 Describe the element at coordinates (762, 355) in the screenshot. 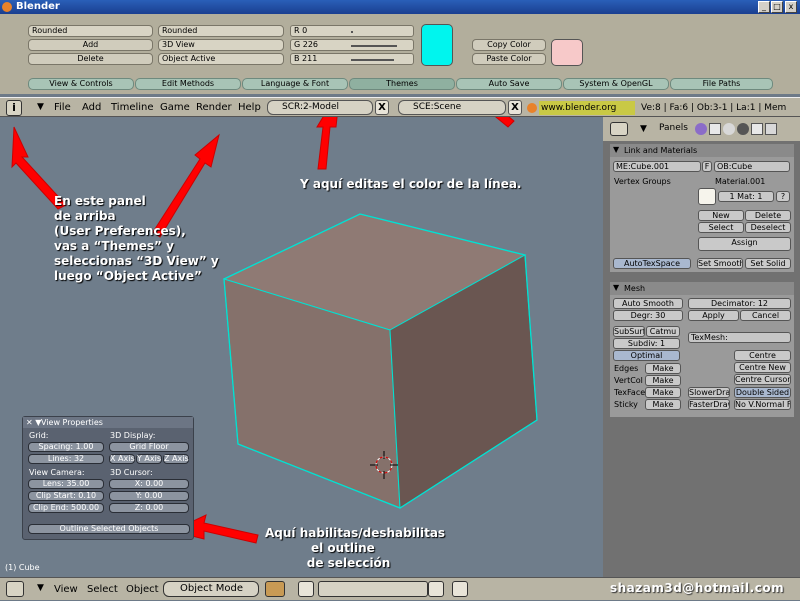

I see `centre-button: Centre` at that location.